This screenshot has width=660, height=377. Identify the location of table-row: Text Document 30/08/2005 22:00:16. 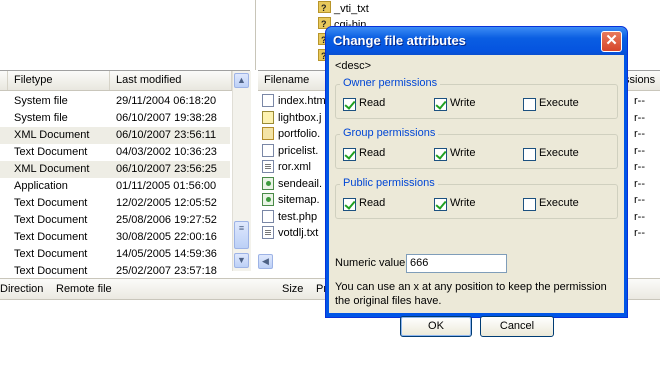
(115, 237).